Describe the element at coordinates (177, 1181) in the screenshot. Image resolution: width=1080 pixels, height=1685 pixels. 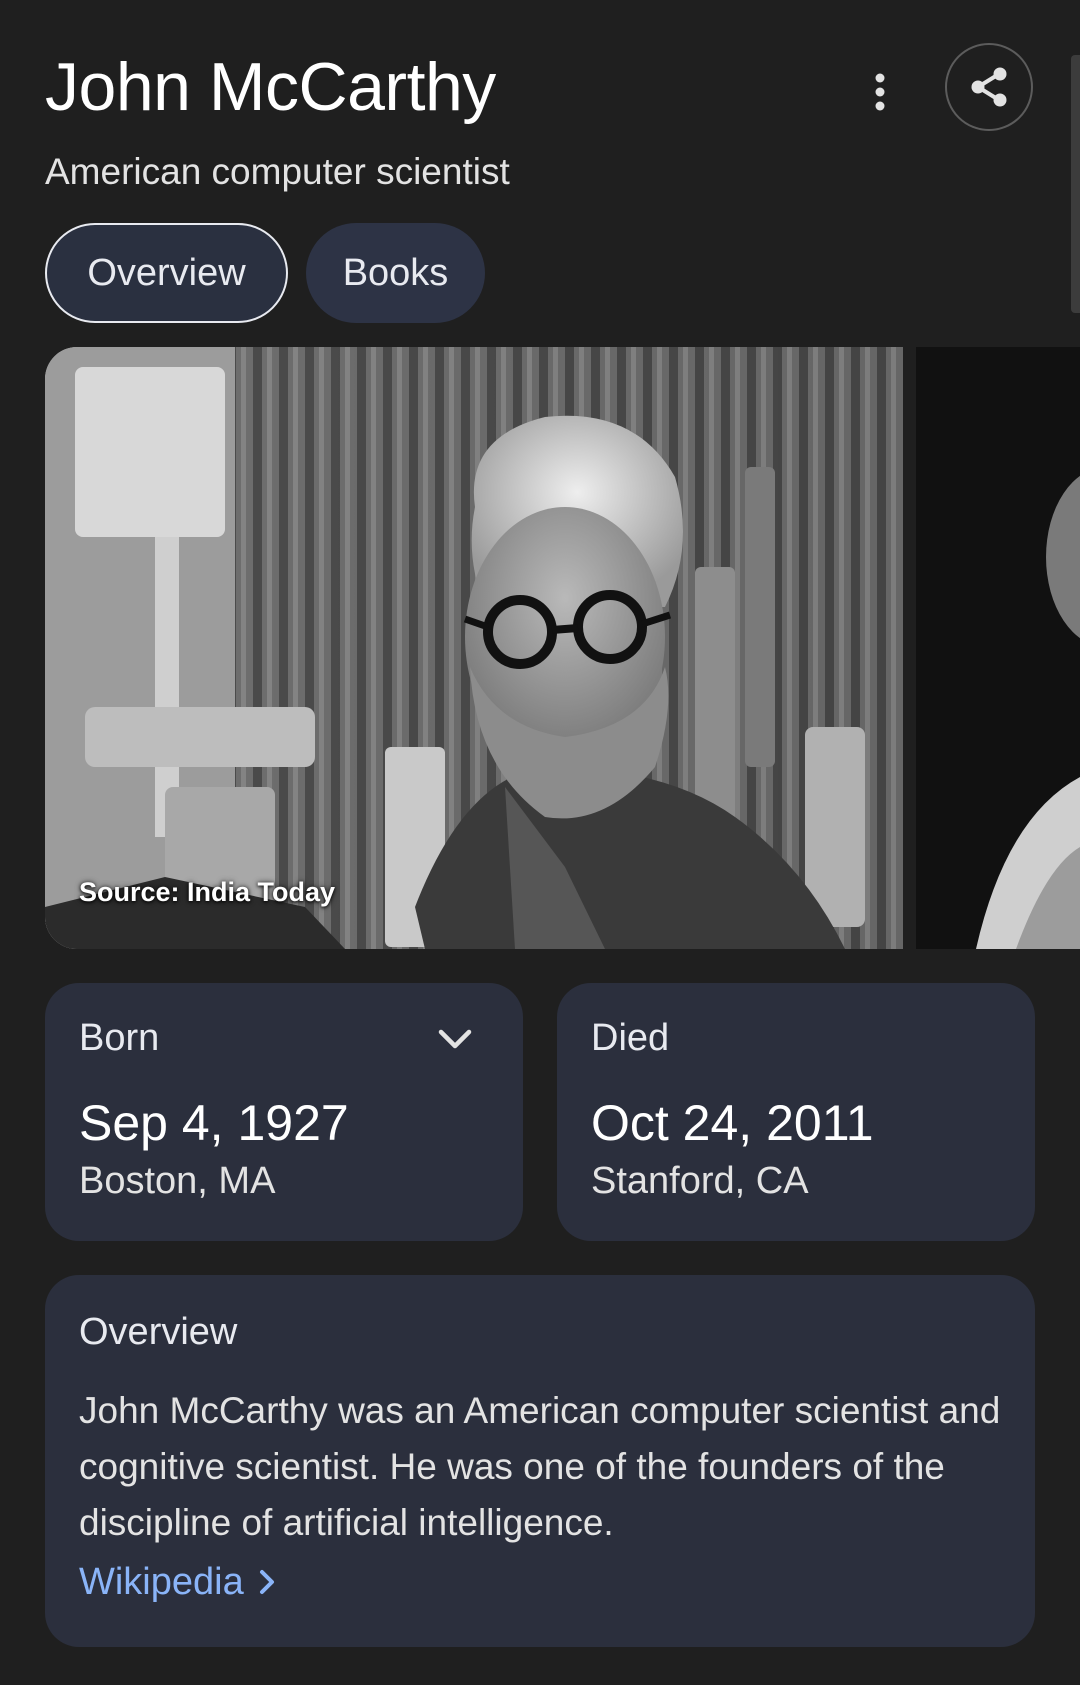
I see `born-place: Boston, MA` at that location.